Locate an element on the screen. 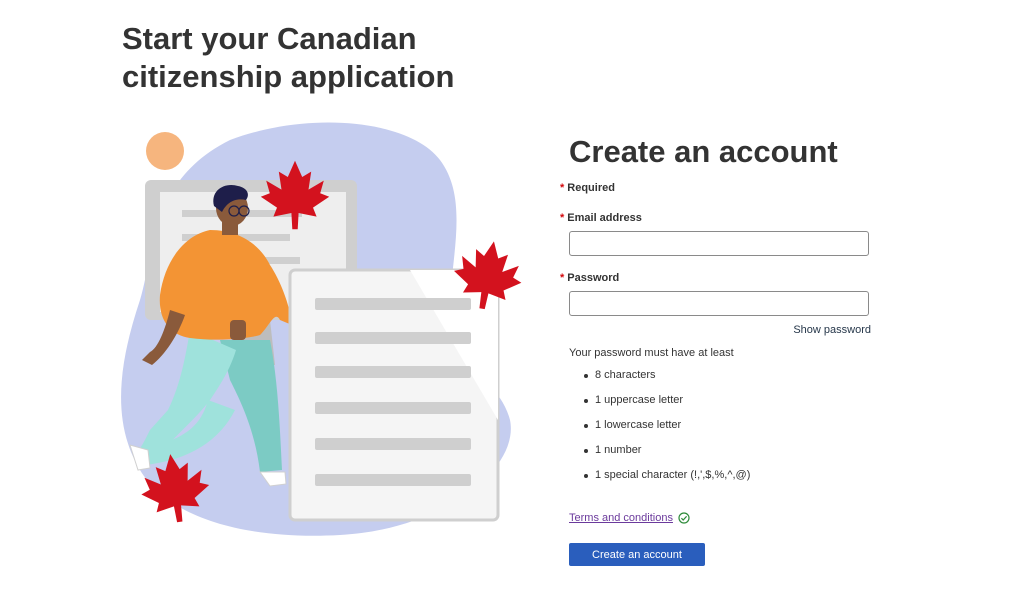  sun-circle is located at coordinates (165, 151).